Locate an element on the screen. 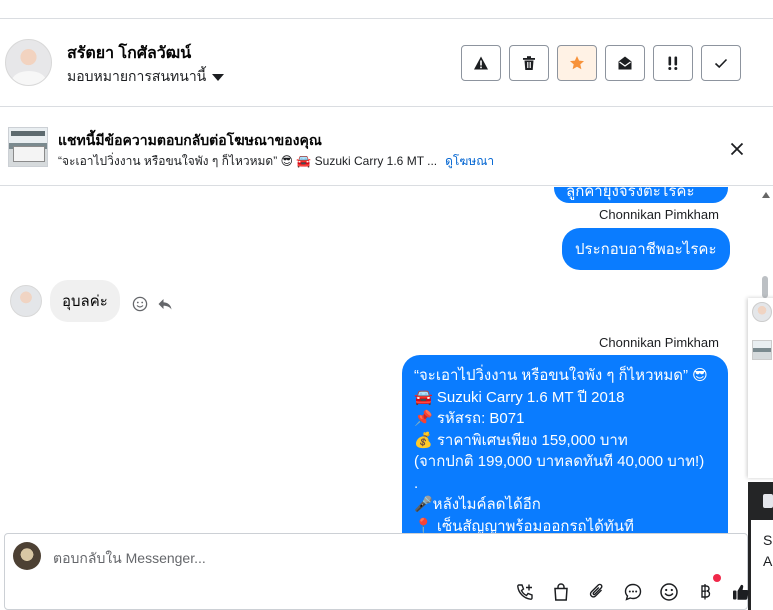 The height and width of the screenshot is (610, 773). report-button is located at coordinates (481, 63).